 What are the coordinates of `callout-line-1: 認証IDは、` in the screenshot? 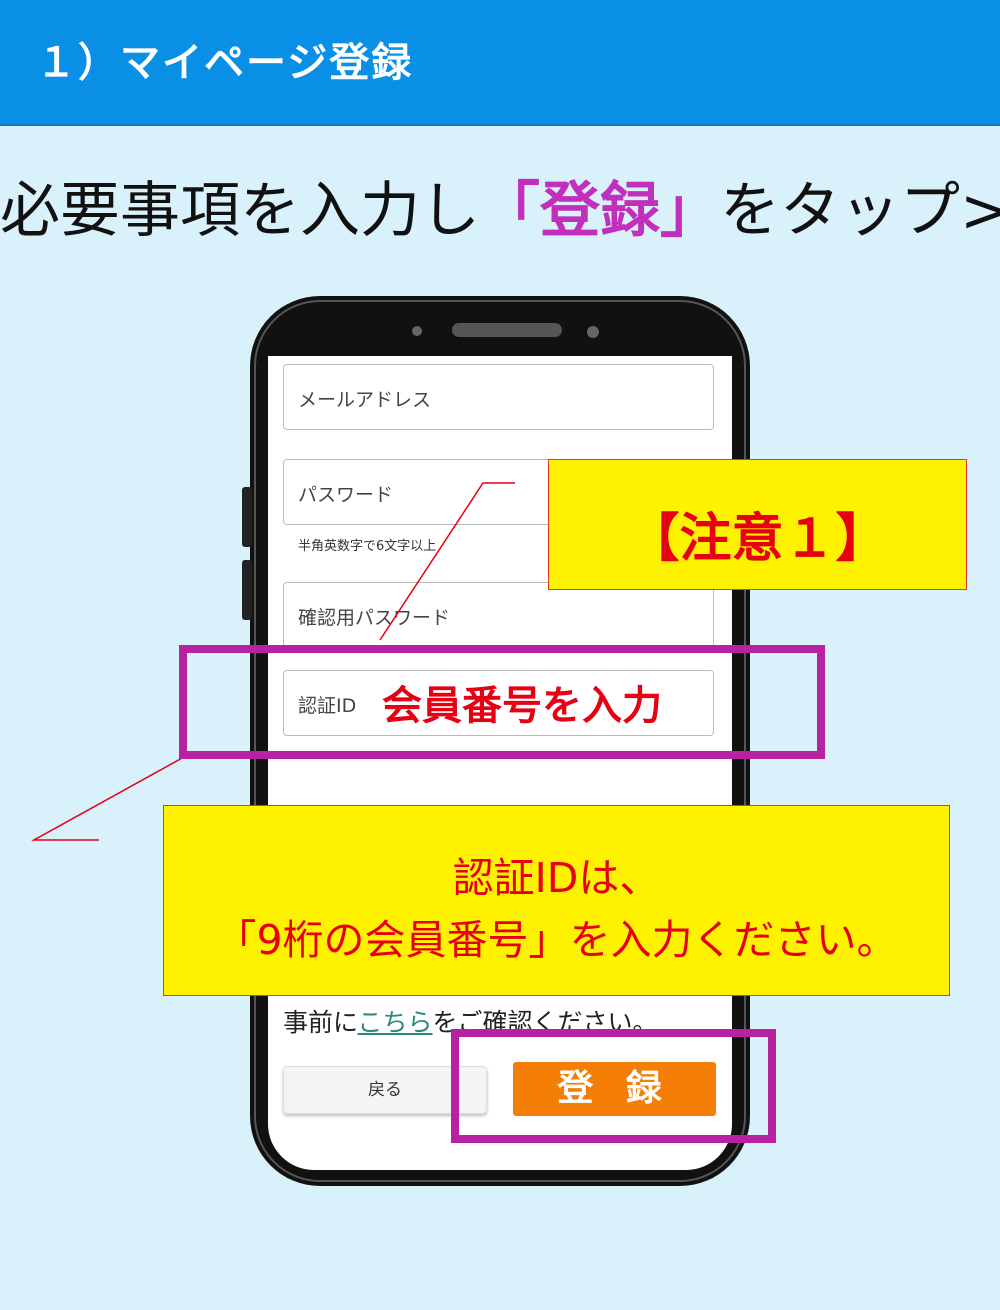 It's located at (556, 878).